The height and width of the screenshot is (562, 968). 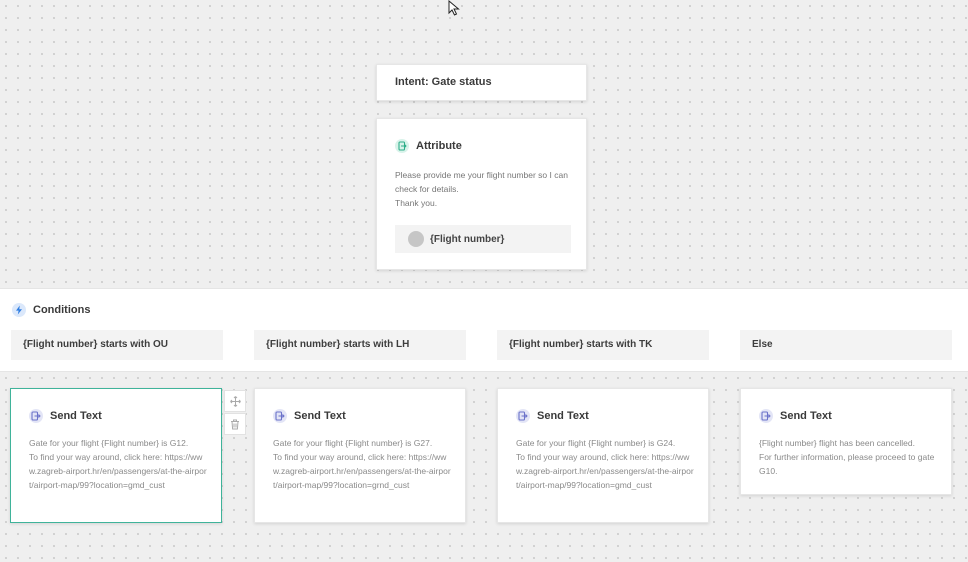 I want to click on conditions-title: Conditions, so click(x=62, y=310).